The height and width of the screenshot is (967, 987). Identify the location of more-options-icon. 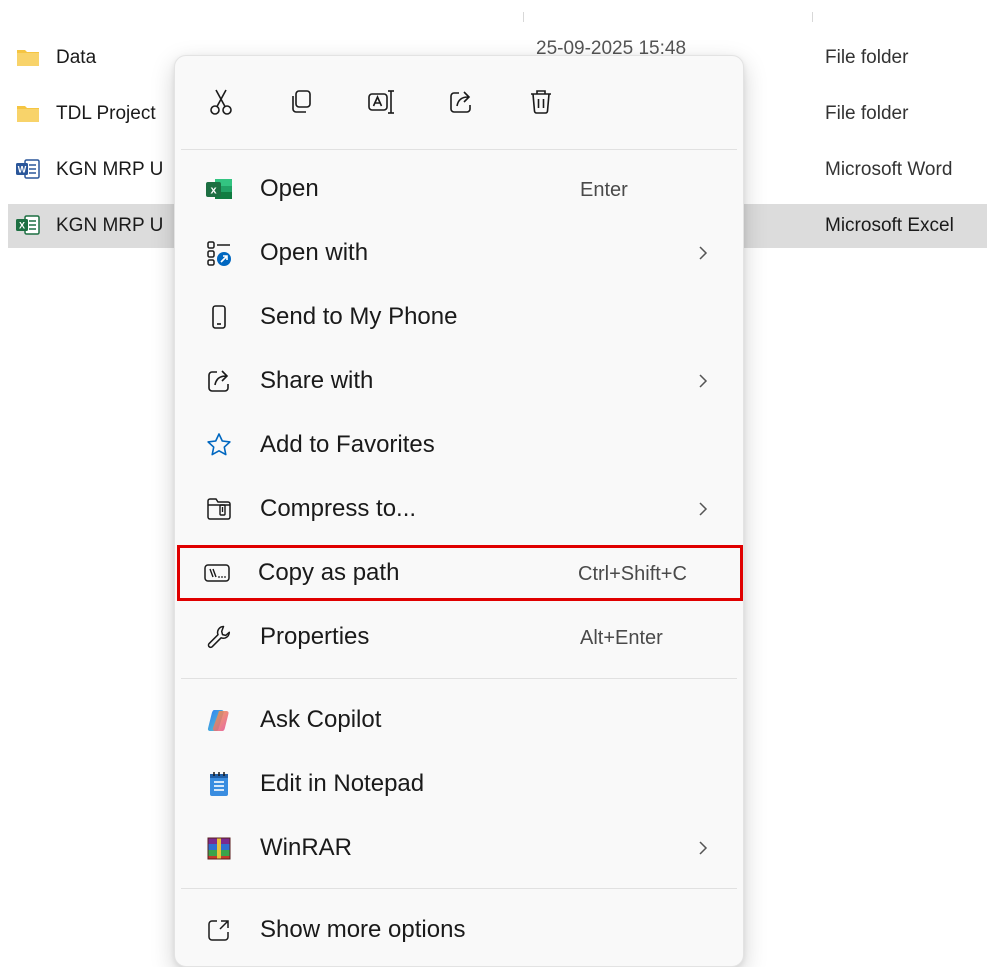
(219, 930).